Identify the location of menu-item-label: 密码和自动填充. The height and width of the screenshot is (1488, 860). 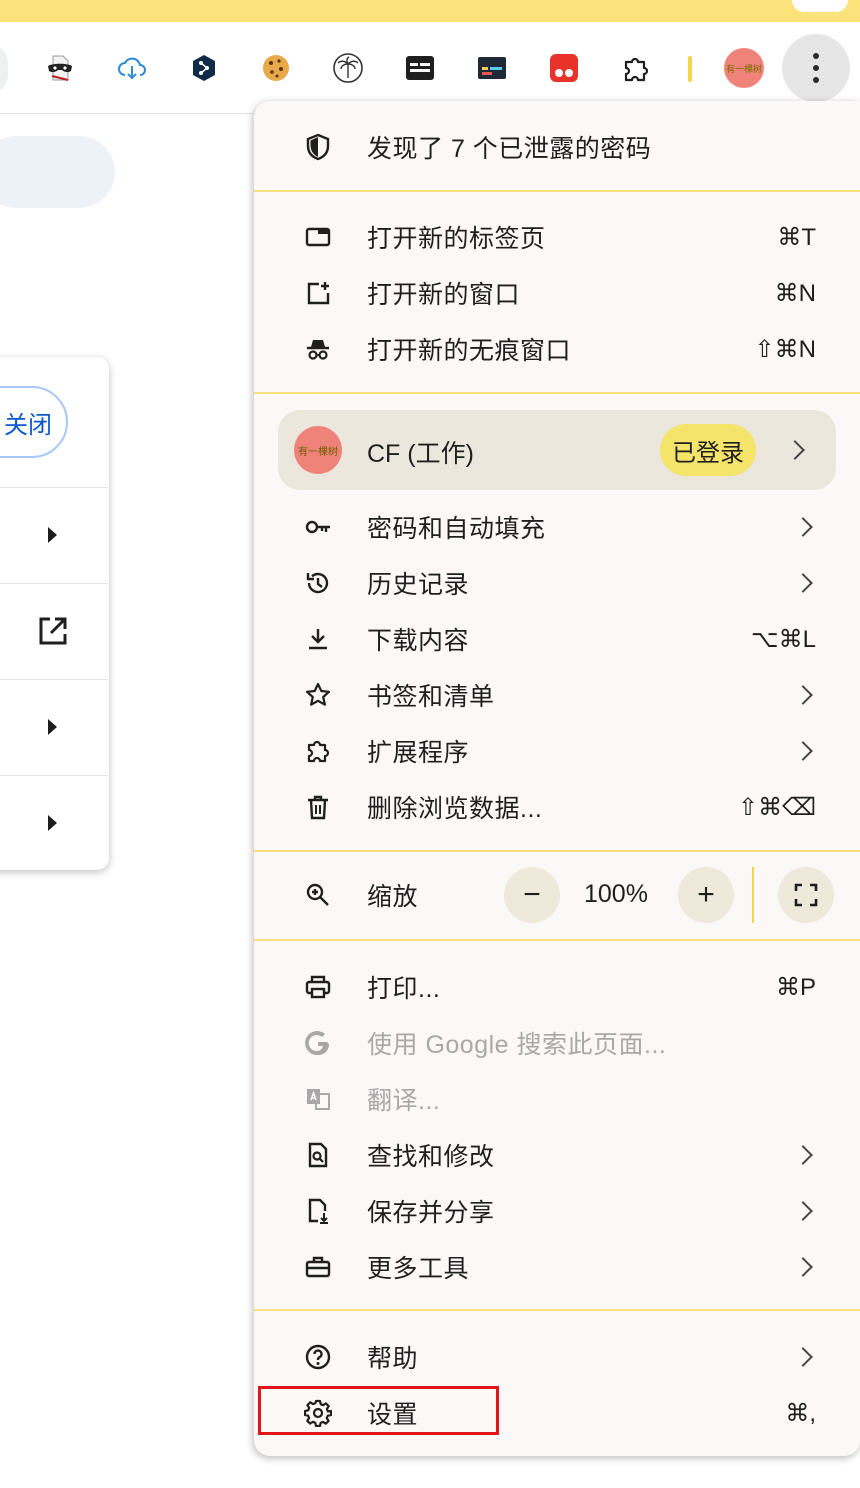
(456, 529).